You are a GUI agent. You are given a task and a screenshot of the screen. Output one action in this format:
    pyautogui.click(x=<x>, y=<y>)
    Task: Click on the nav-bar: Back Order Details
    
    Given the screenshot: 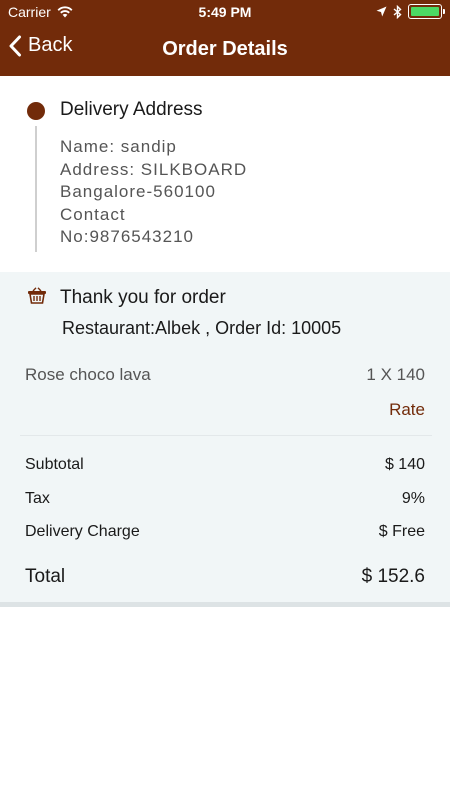 What is the action you would take?
    pyautogui.click(x=225, y=50)
    